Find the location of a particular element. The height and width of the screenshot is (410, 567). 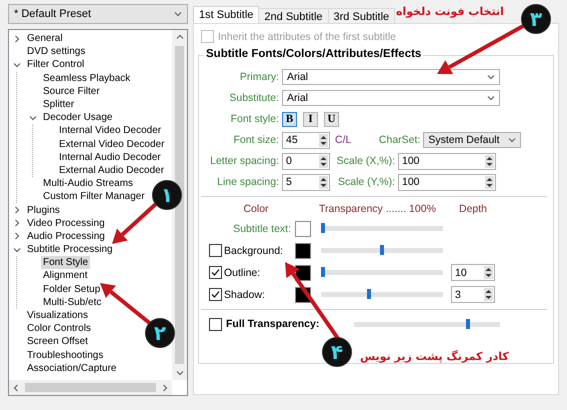

number-field: 10 is located at coordinates (473, 272).